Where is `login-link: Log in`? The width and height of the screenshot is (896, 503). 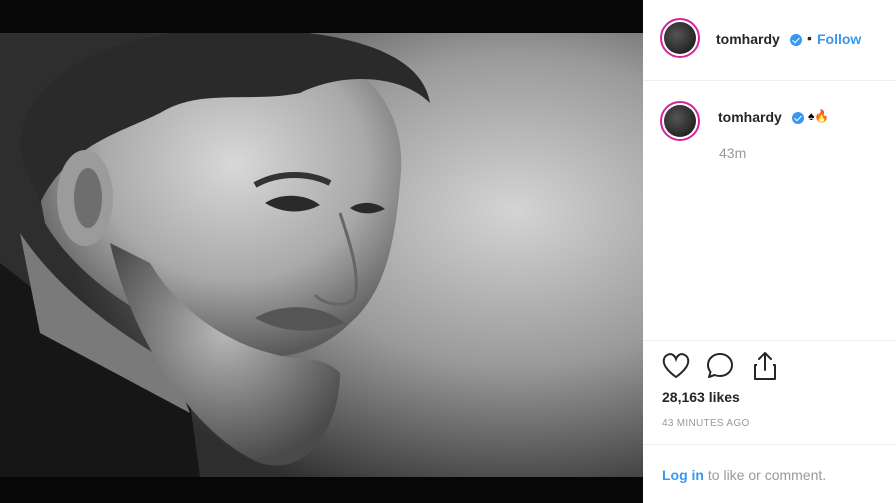
login-link: Log in is located at coordinates (683, 475).